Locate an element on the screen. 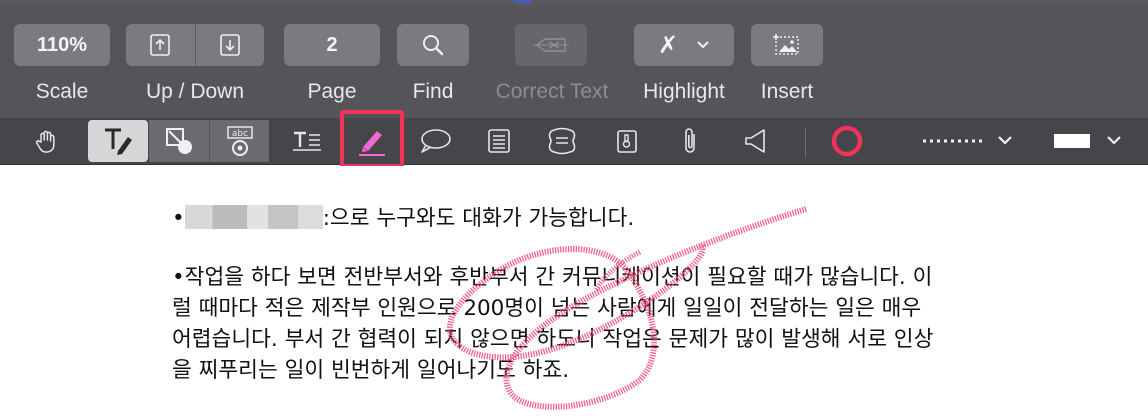 The width and height of the screenshot is (1148, 418). audio-tool is located at coordinates (756, 141).